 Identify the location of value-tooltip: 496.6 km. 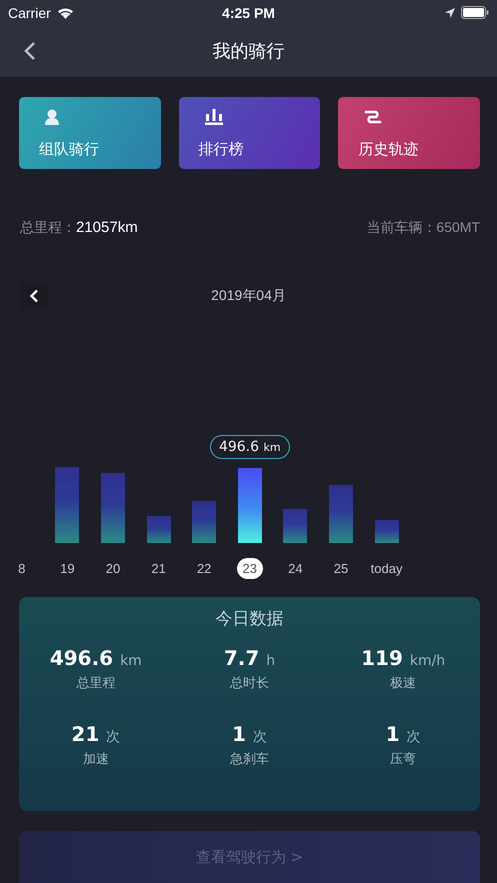
(250, 446).